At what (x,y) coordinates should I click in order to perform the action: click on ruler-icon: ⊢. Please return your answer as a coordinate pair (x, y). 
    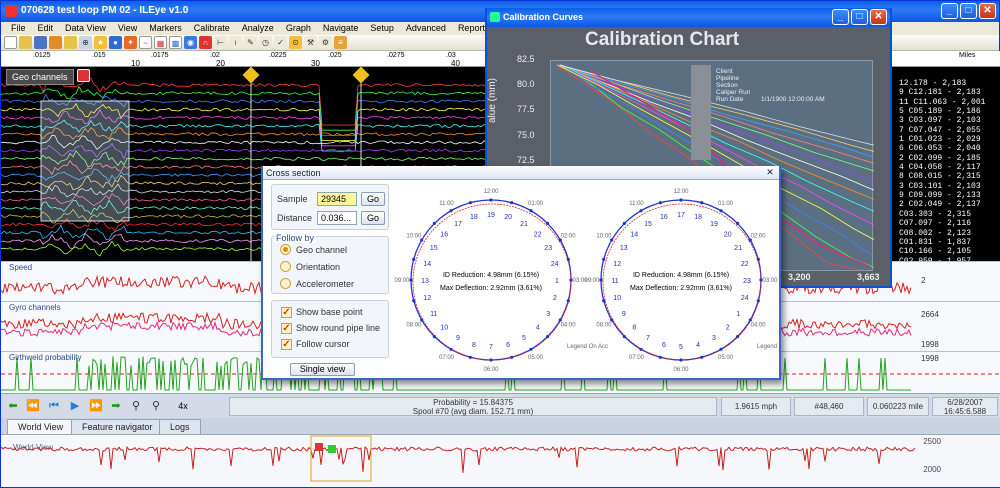
    Looking at the image, I should click on (220, 42).